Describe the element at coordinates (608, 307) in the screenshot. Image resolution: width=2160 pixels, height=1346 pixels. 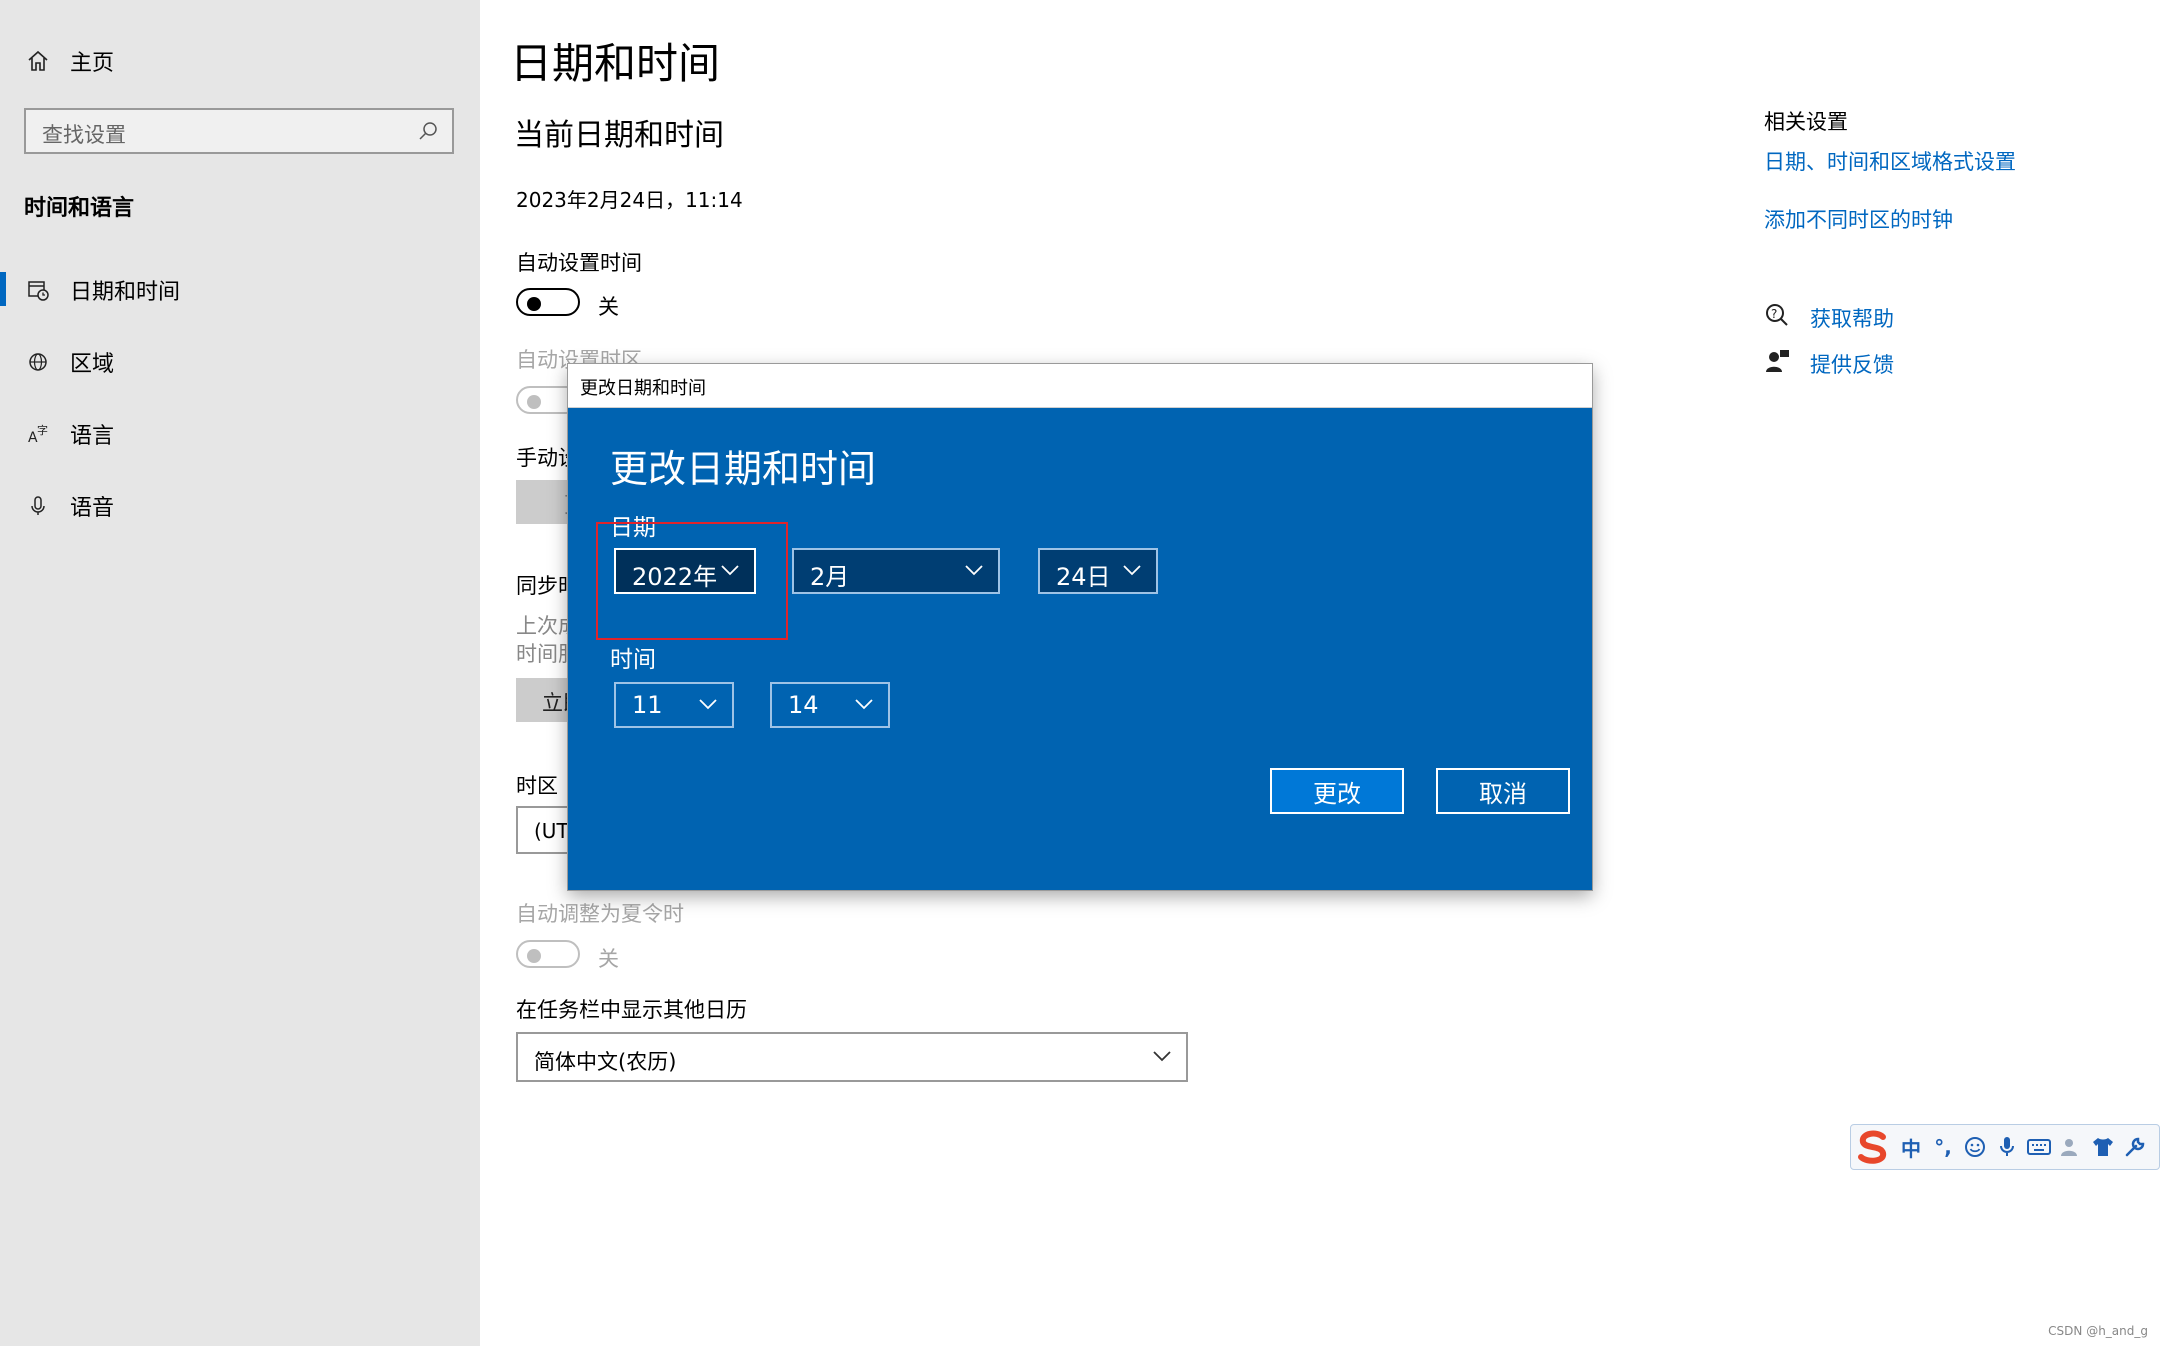
I see `auto-time-state: 关` at that location.